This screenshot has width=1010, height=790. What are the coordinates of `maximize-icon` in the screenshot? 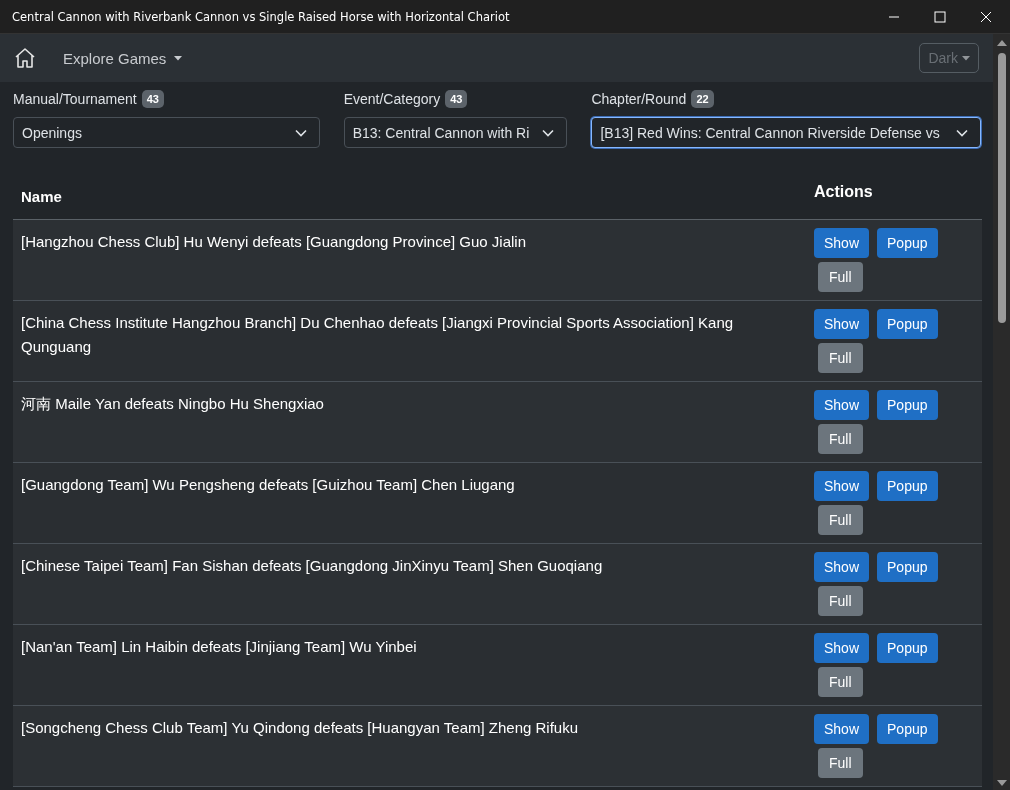 It's located at (940, 16).